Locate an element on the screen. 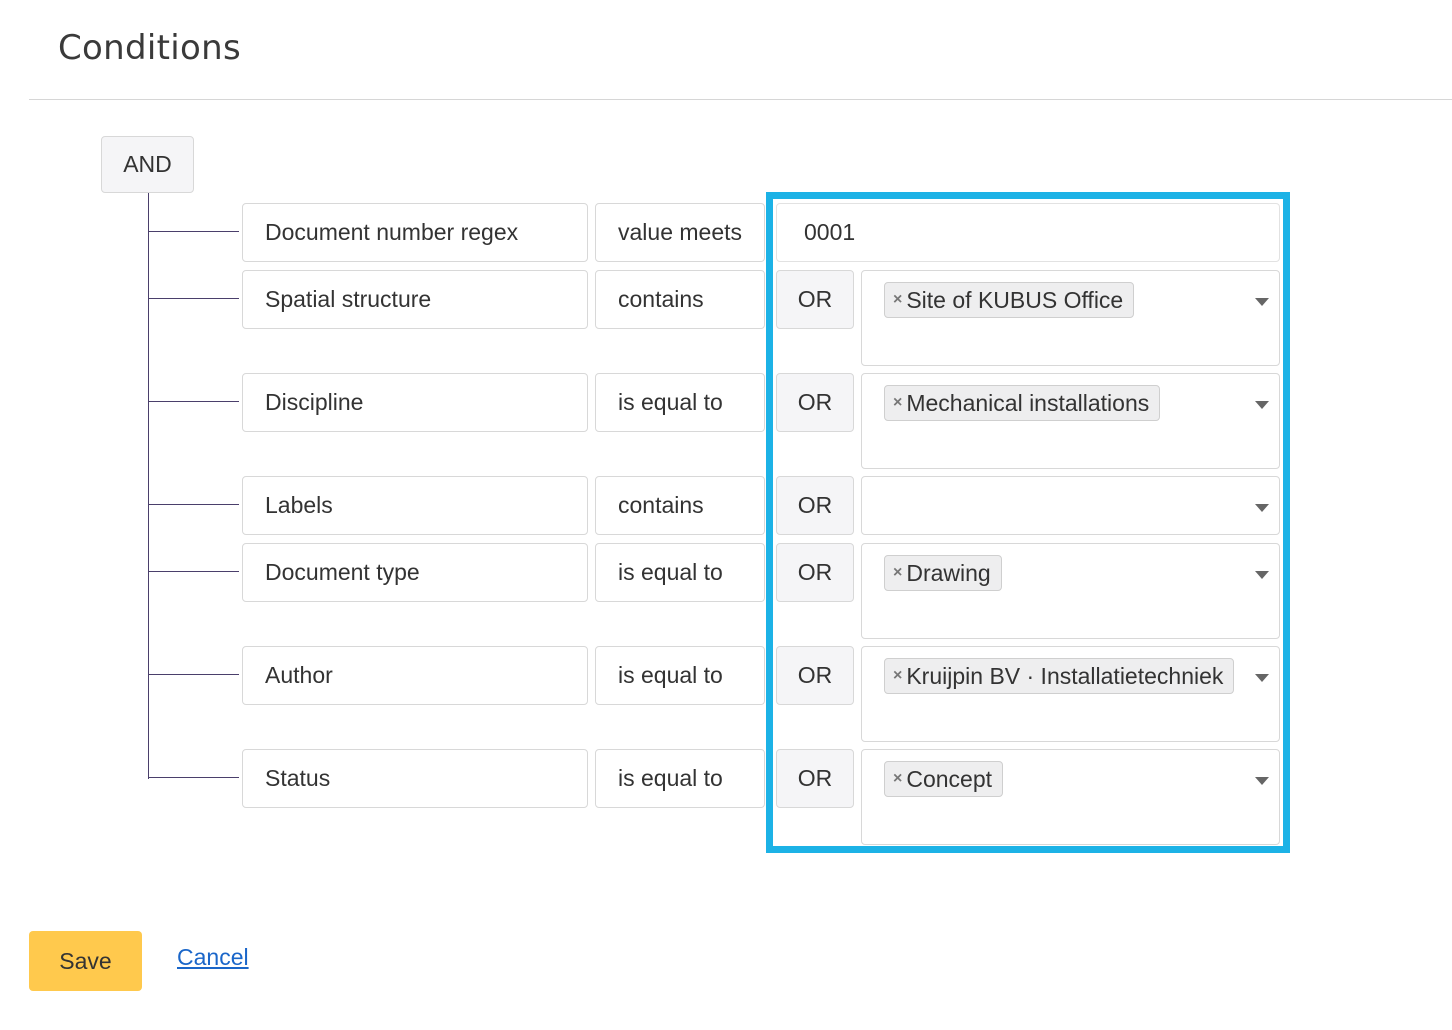  field-label: Spatial structure is located at coordinates (348, 299).